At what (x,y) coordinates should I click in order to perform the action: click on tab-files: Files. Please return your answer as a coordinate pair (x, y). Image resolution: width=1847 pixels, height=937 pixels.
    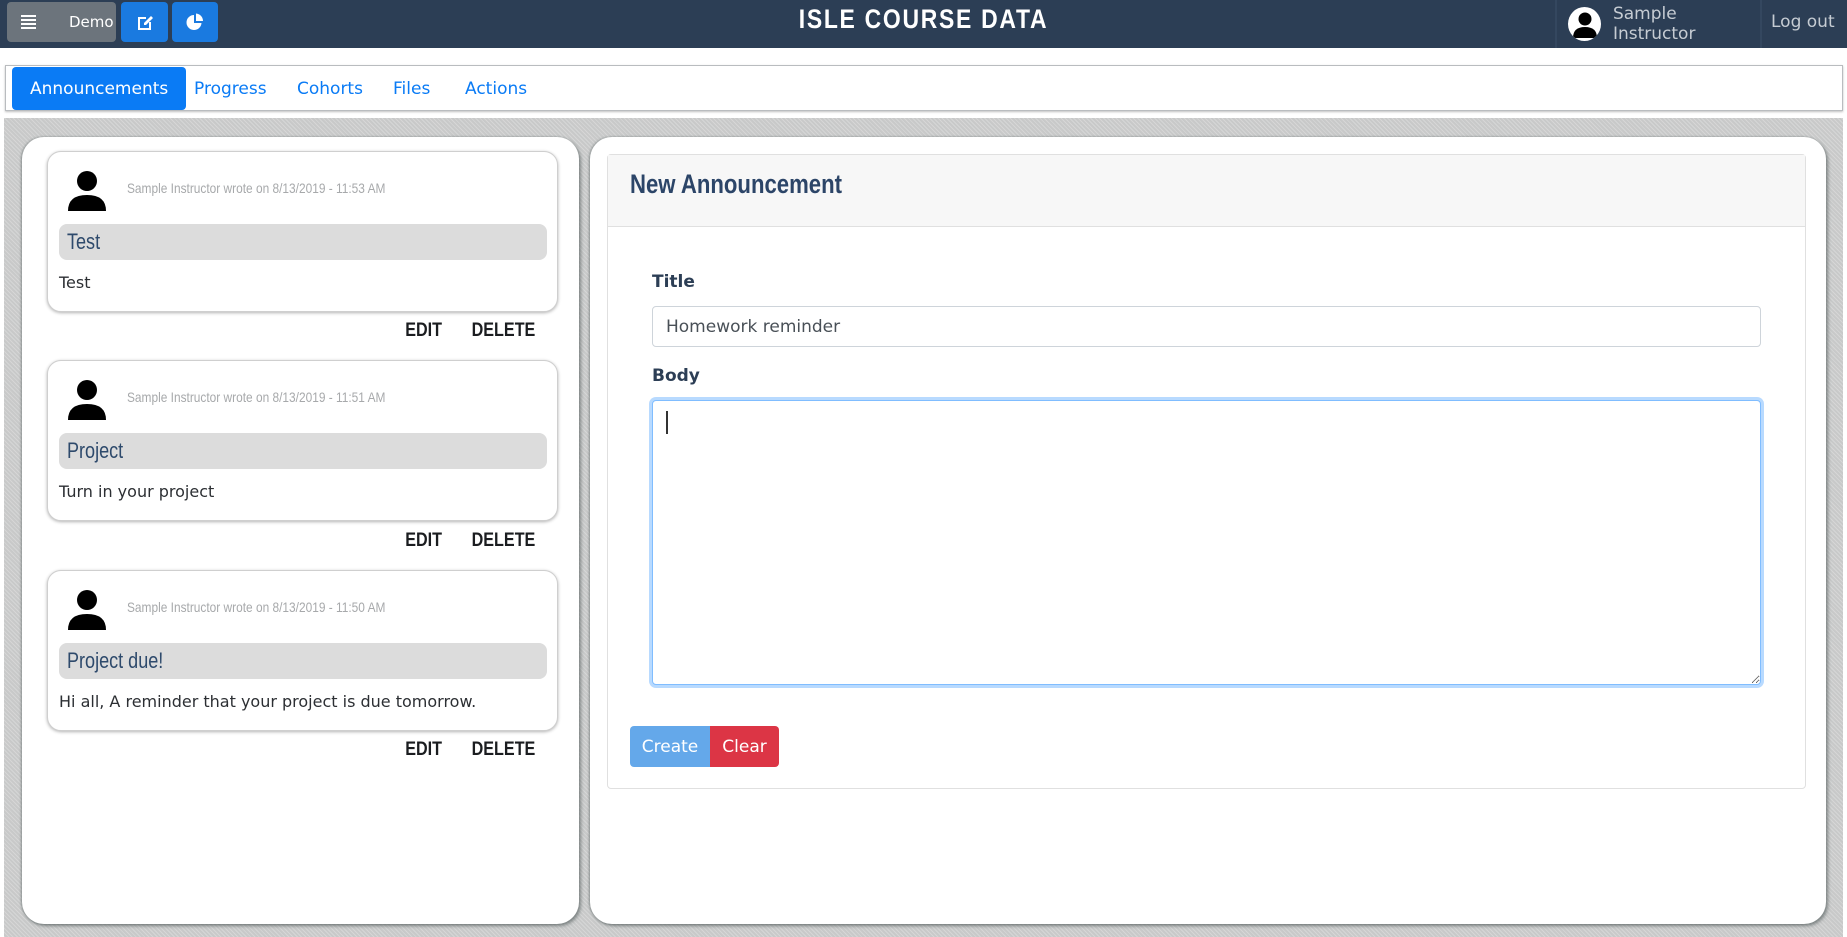
    Looking at the image, I should click on (411, 88).